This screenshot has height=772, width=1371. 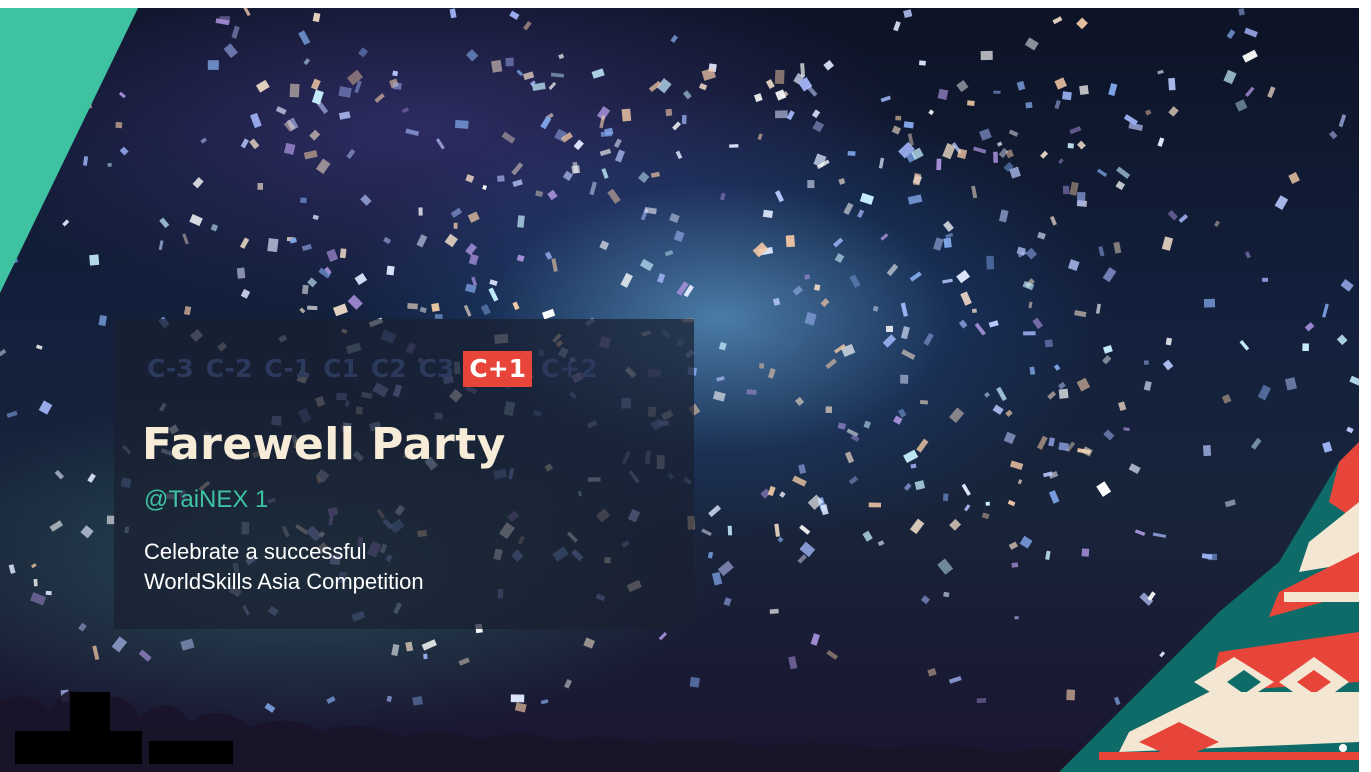 What do you see at coordinates (206, 499) in the screenshot?
I see `event-venue: @TaiNEX 1` at bounding box center [206, 499].